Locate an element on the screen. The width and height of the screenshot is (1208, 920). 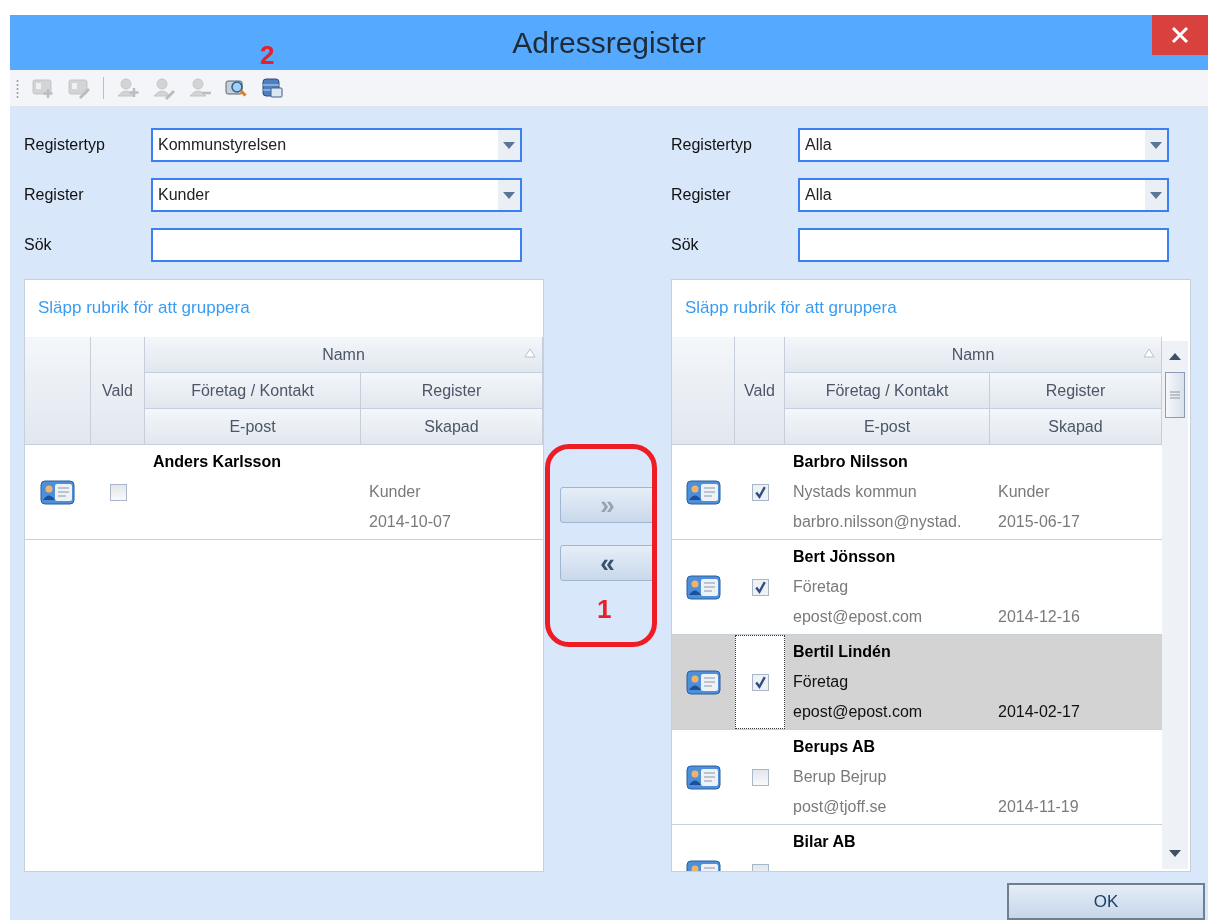
date-text: 2015-06-17 is located at coordinates (1039, 522).